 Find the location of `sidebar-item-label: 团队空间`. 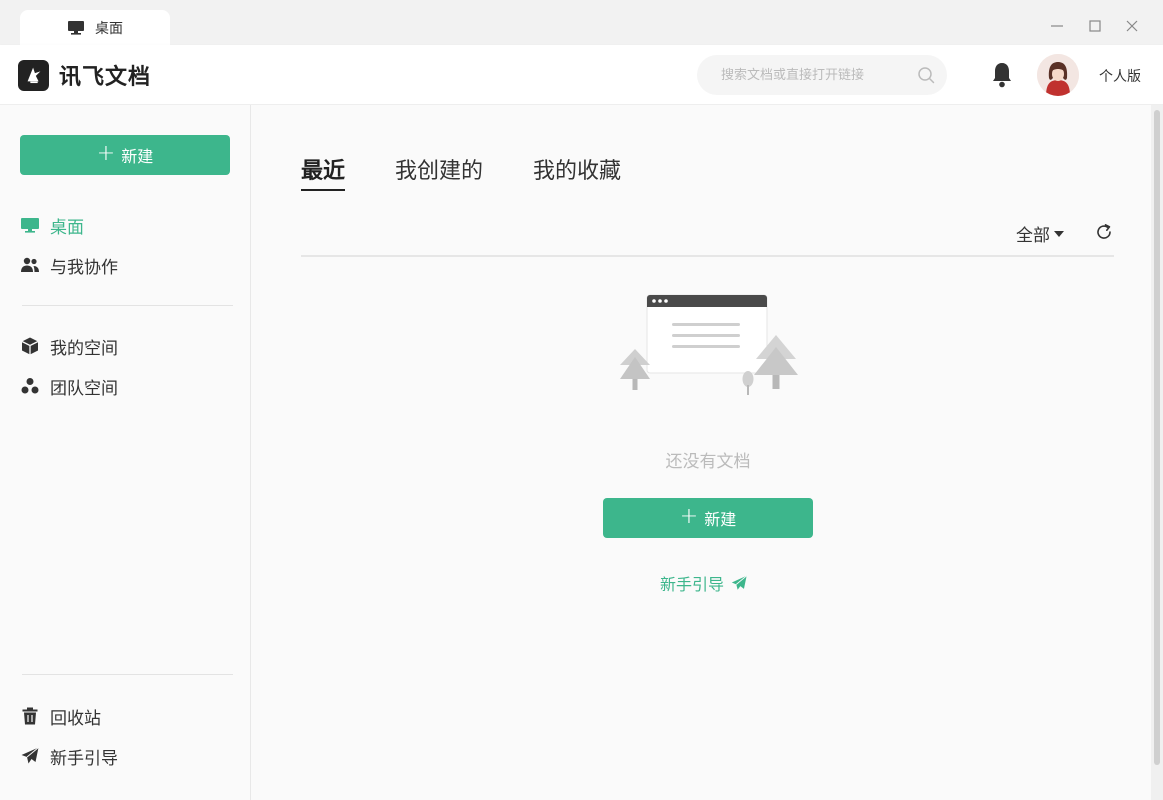

sidebar-item-label: 团队空间 is located at coordinates (84, 388).